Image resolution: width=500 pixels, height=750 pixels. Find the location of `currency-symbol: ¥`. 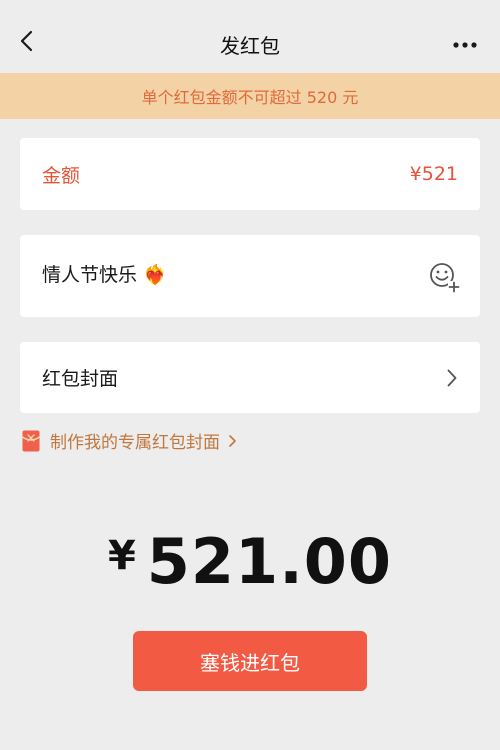

currency-symbol: ¥ is located at coordinates (122, 556).